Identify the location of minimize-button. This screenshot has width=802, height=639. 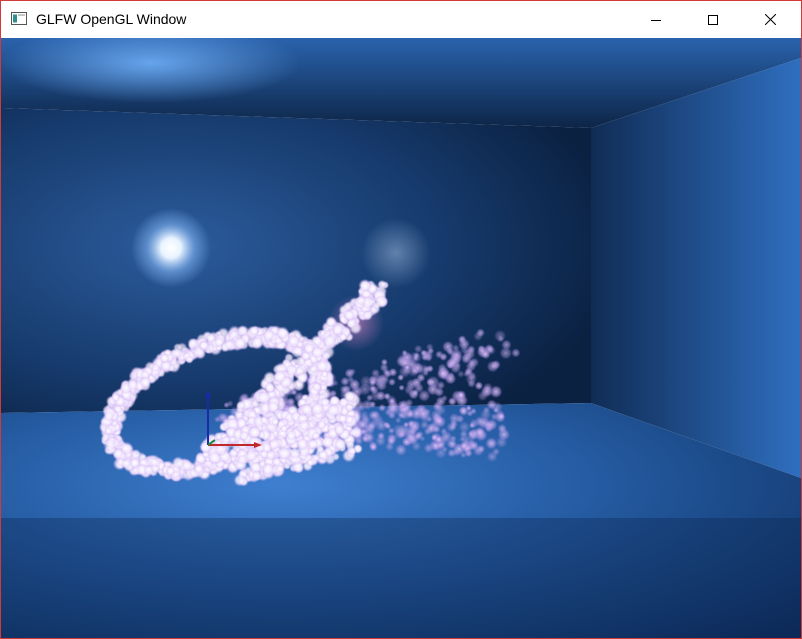
(656, 19).